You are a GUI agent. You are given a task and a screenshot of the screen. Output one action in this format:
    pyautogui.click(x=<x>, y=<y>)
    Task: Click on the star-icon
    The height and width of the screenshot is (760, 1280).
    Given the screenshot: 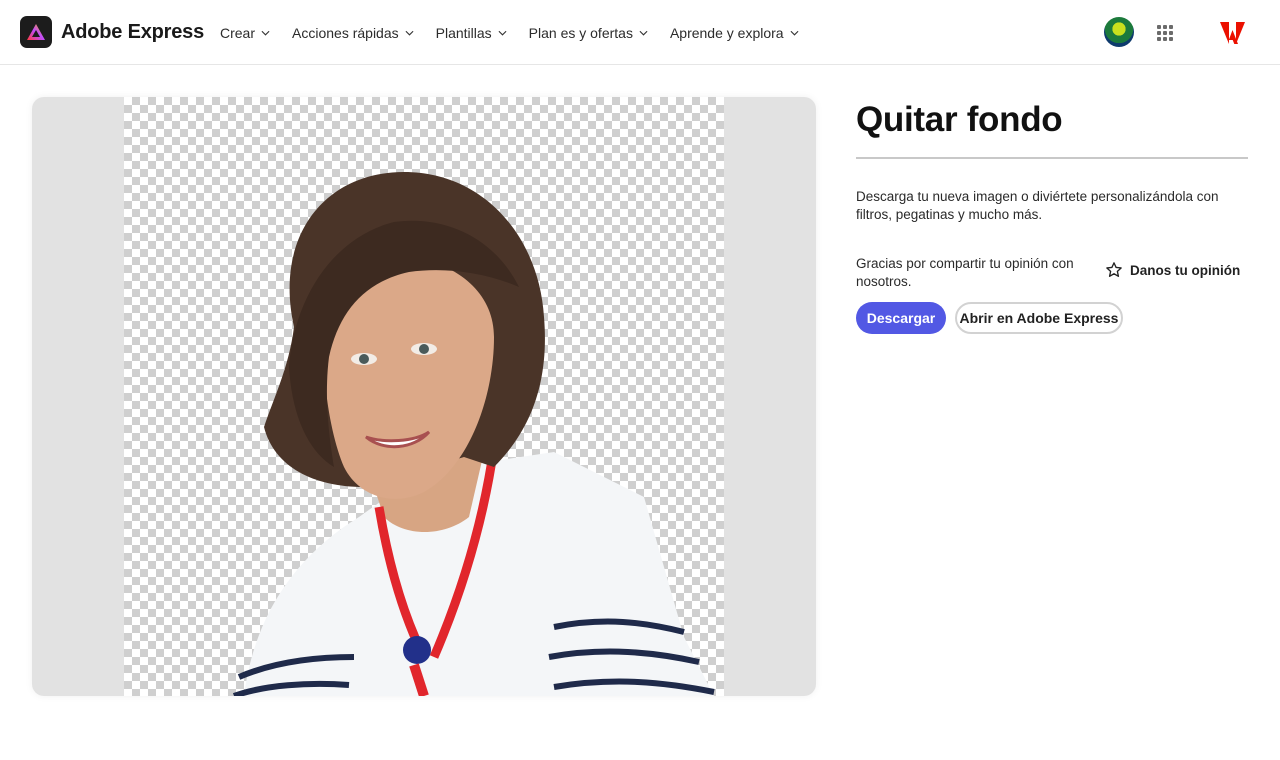 What is the action you would take?
    pyautogui.click(x=1114, y=269)
    